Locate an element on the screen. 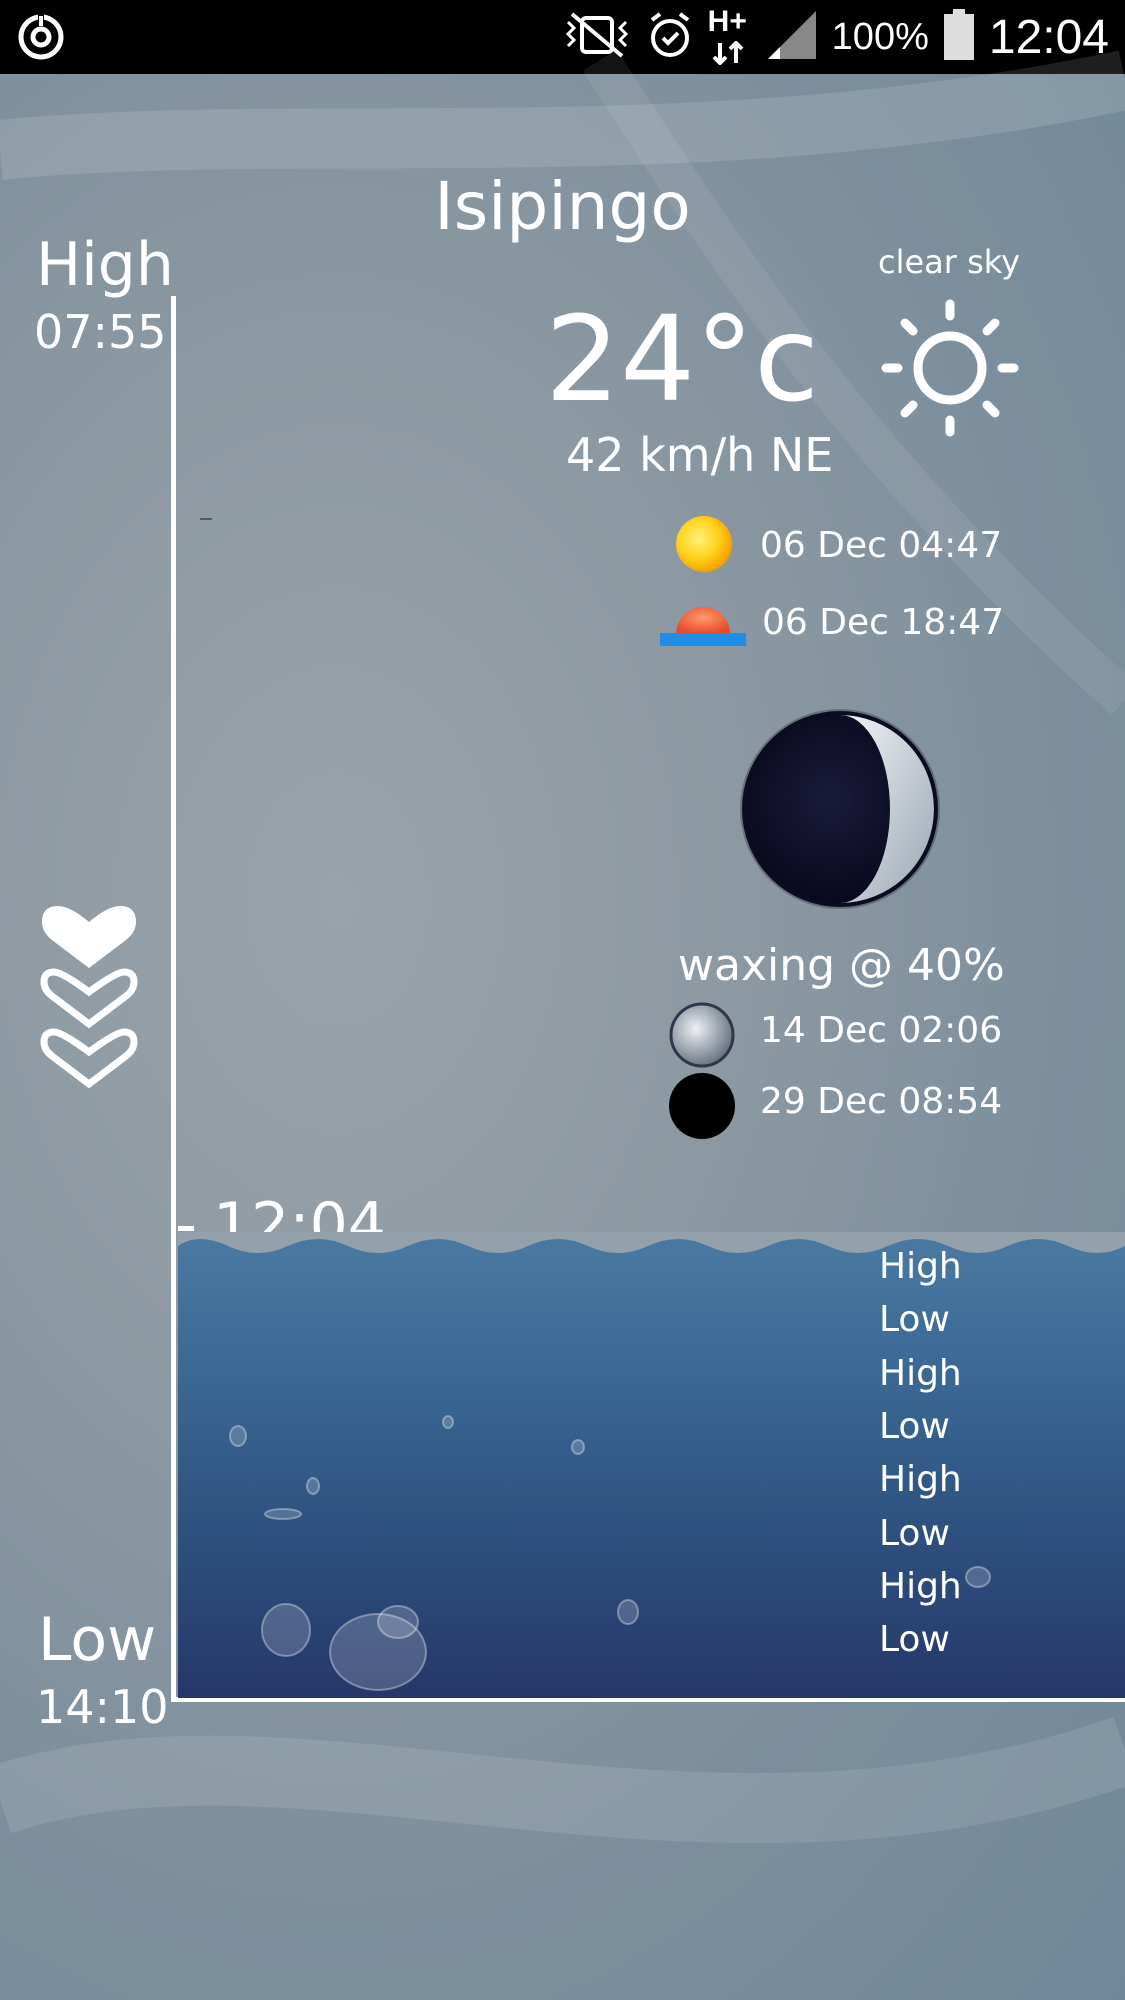  tide-axis-vertical is located at coordinates (173, 999).